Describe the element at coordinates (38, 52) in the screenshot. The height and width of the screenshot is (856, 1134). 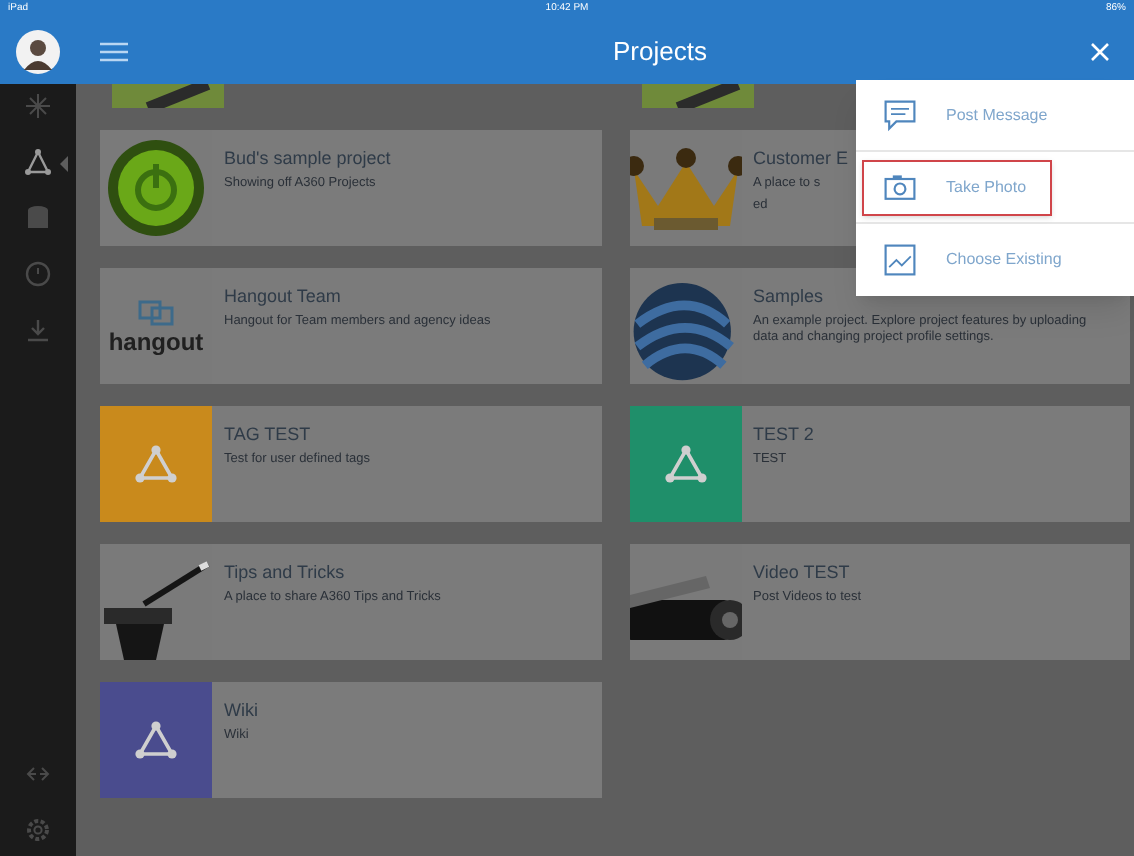
I see `avatar` at that location.